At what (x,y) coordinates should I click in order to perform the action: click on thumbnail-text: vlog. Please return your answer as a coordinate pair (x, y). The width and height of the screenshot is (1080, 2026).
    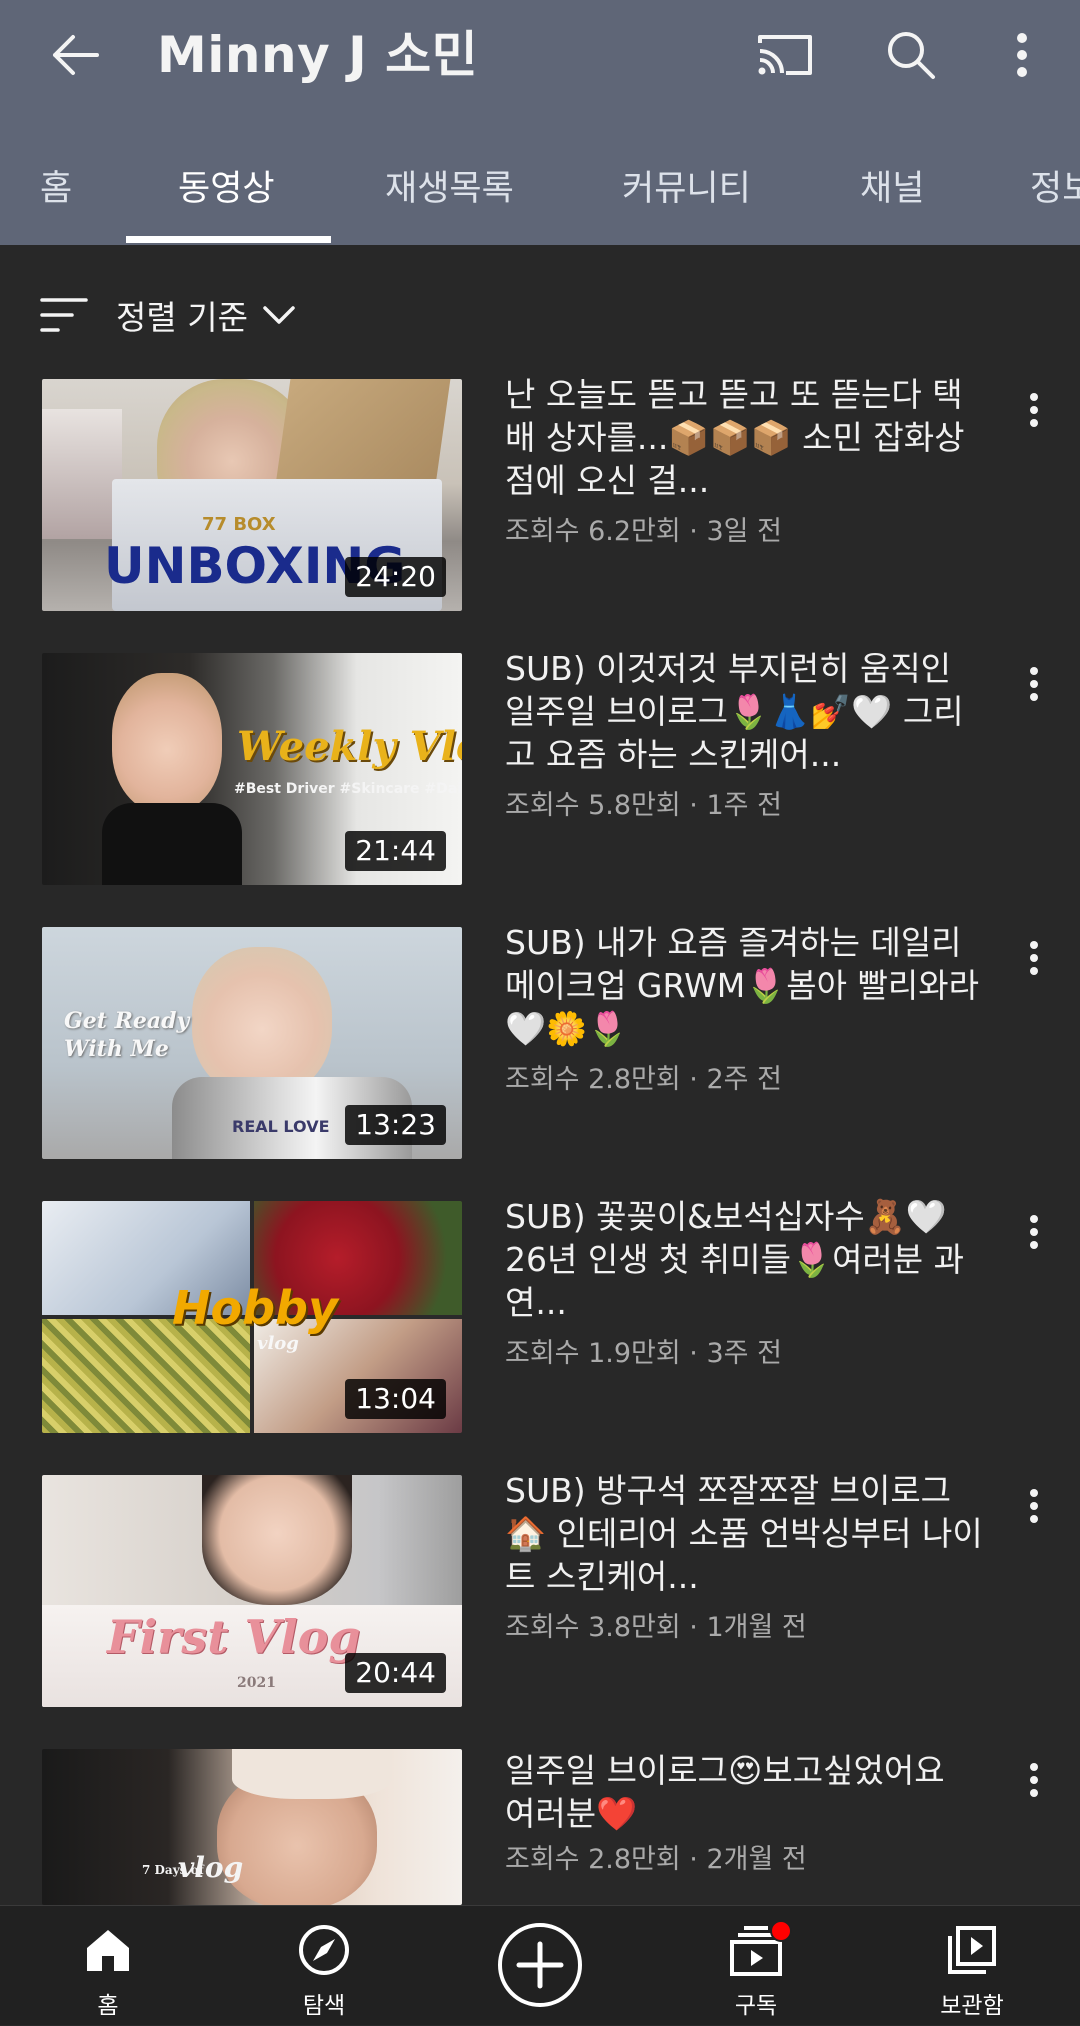
    Looking at the image, I should click on (211, 1867).